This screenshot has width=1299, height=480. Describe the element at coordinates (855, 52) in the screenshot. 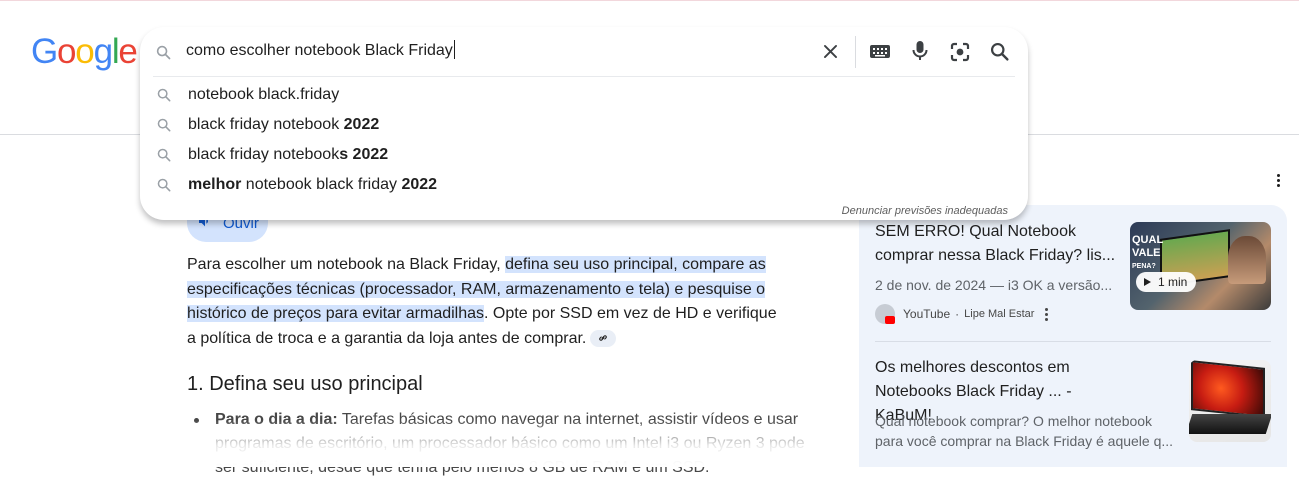

I see `toolbar-divider` at that location.